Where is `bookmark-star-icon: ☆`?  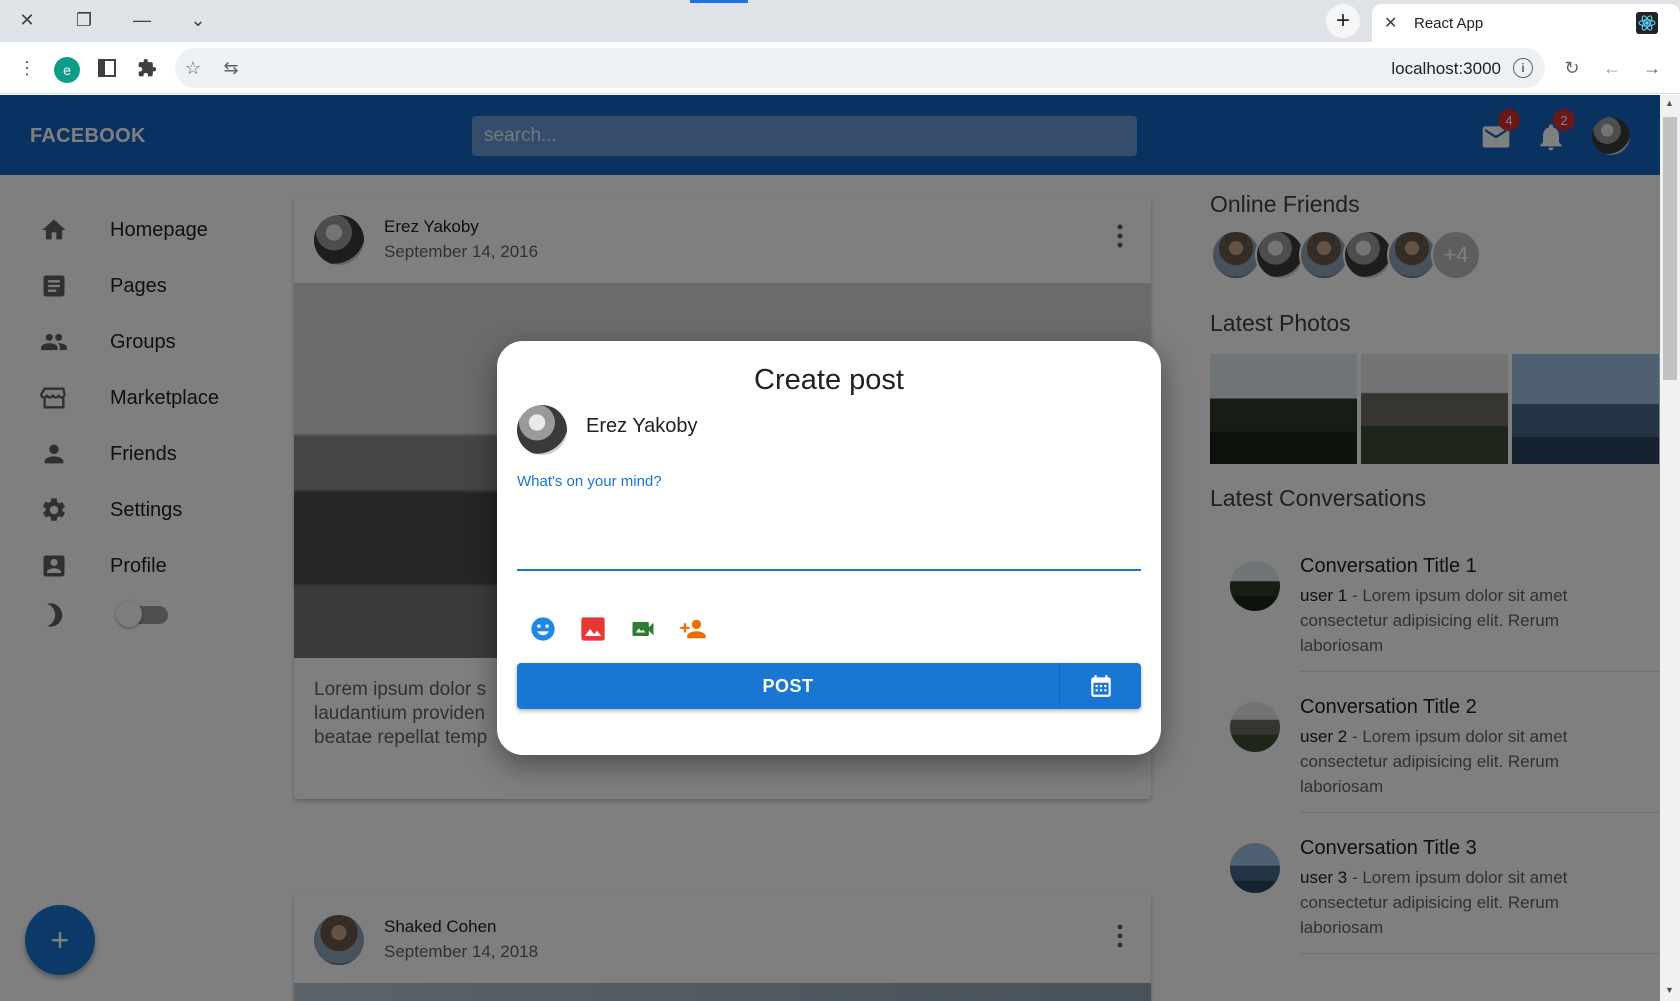
bookmark-star-icon: ☆ is located at coordinates (193, 68).